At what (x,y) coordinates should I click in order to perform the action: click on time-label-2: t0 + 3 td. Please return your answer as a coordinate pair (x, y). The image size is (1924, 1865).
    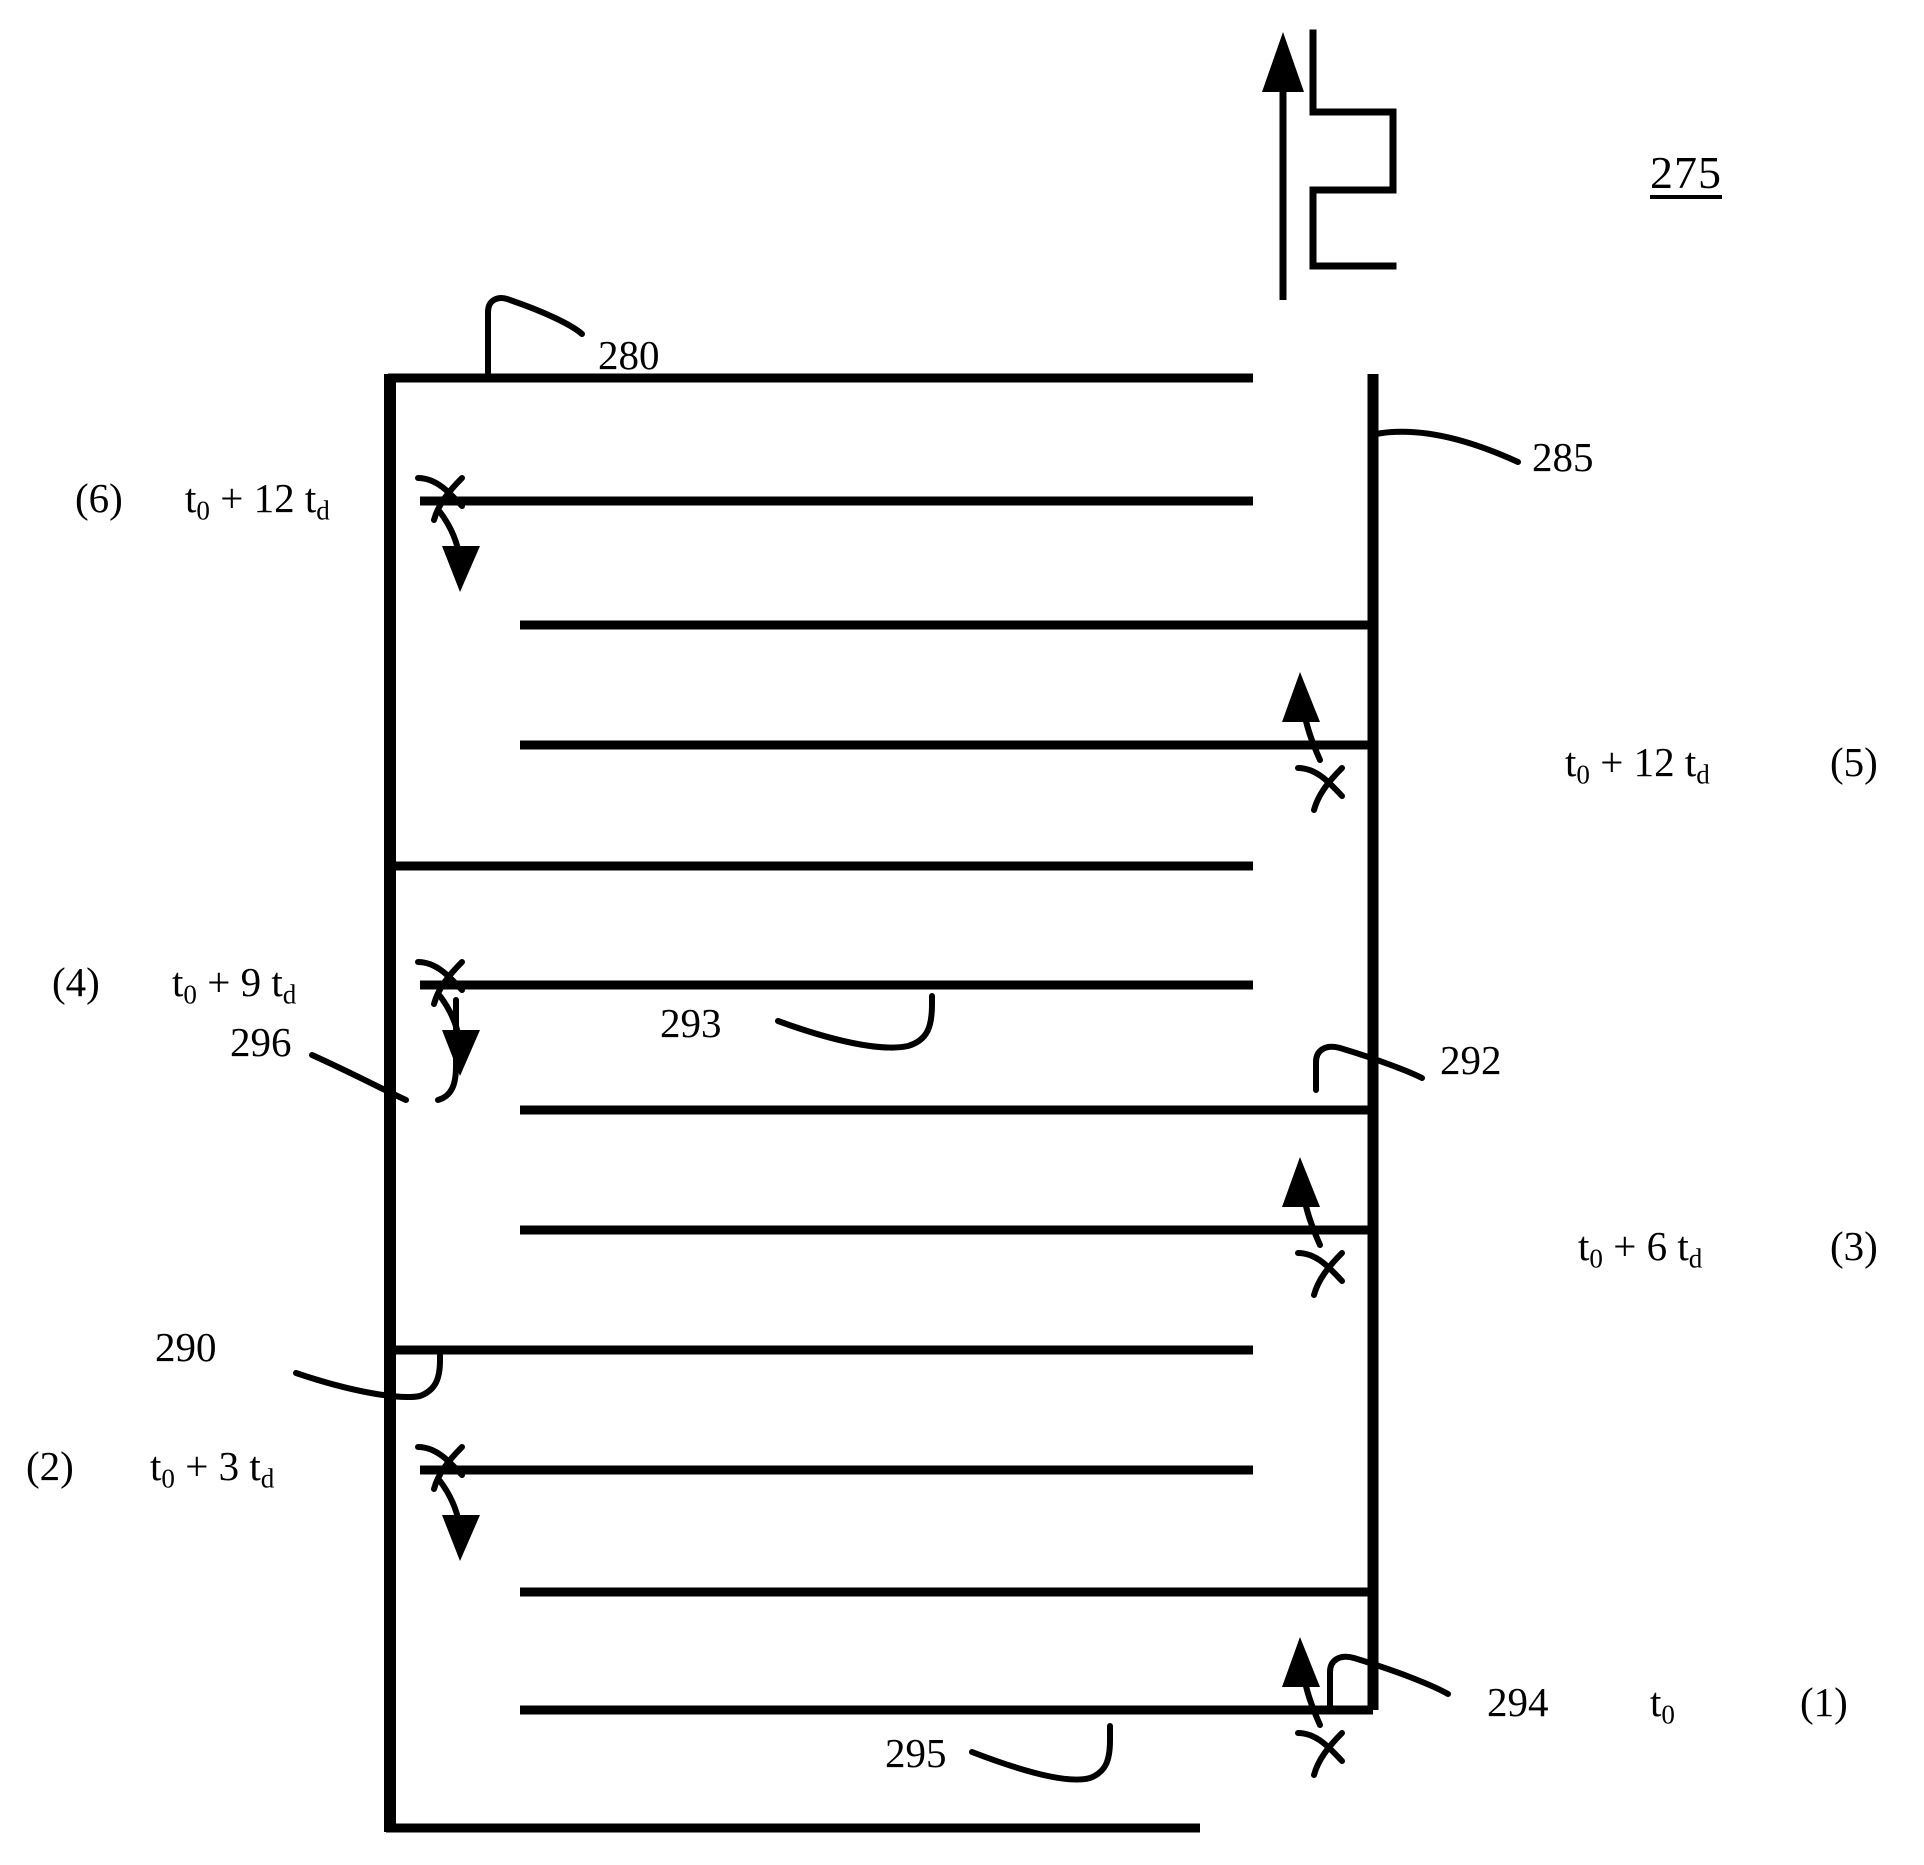
    Looking at the image, I should click on (212, 1469).